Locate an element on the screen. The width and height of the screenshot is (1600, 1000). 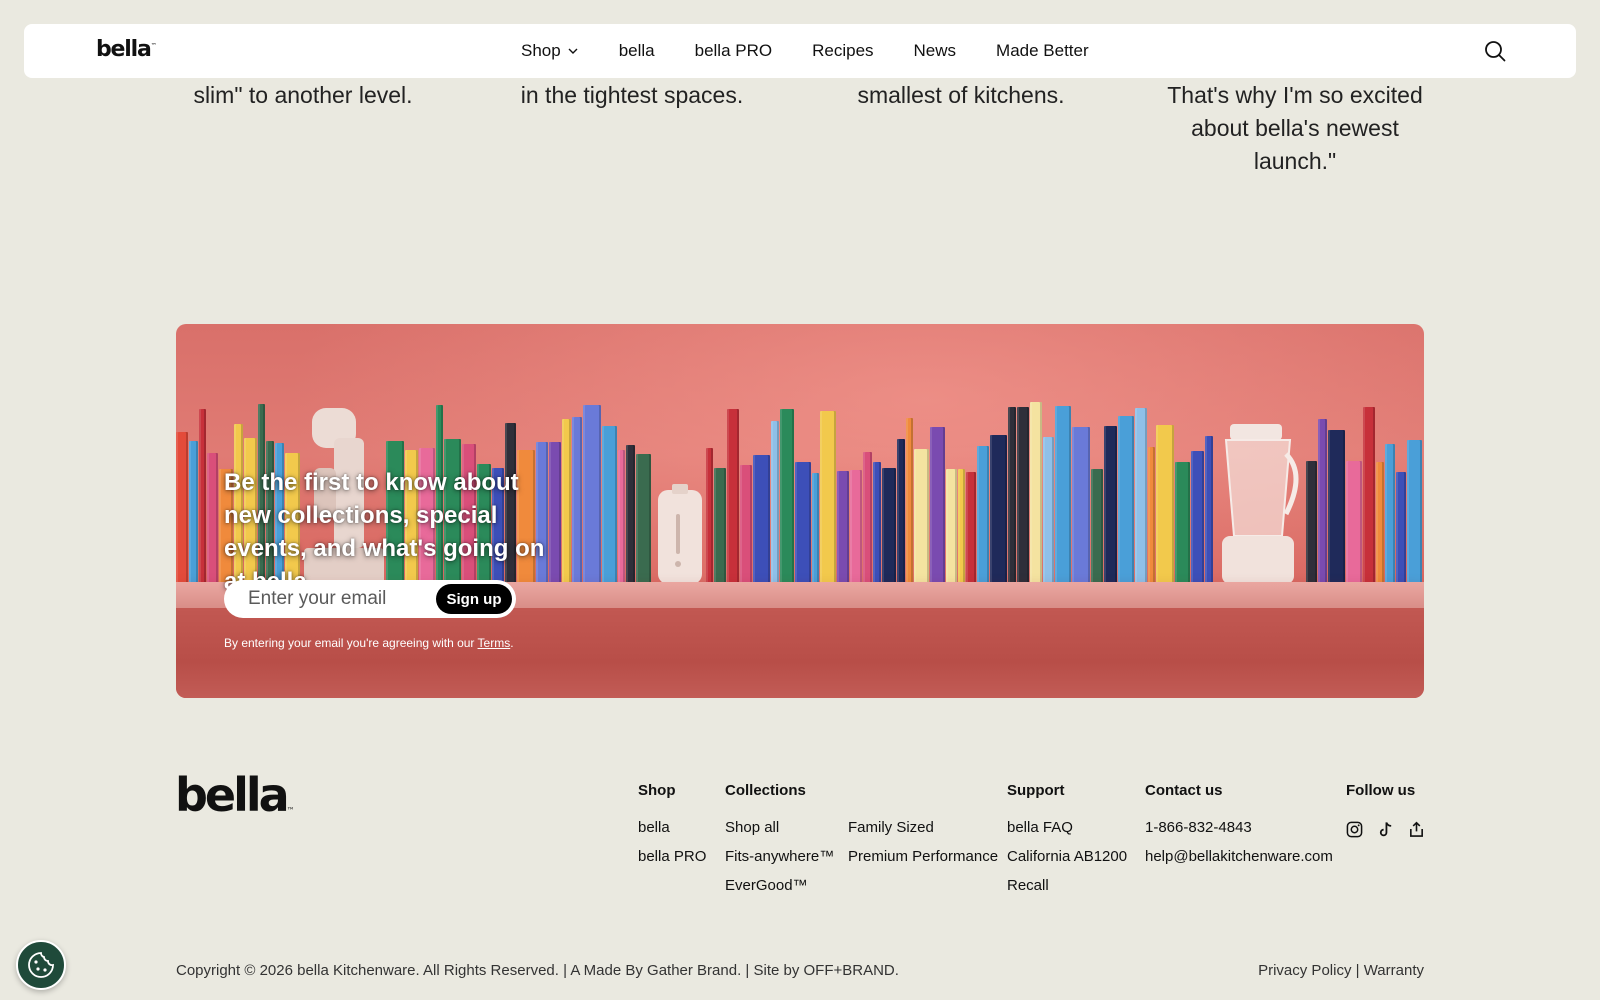
testimonial-text: smallest of kitchens. is located at coordinates (961, 95).